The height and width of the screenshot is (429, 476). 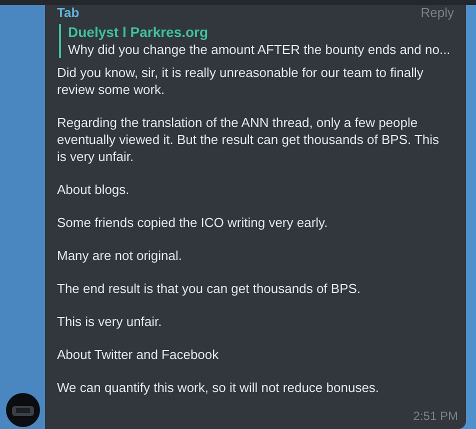 What do you see at coordinates (248, 139) in the screenshot?
I see `message-text: Regarding the translation of the ANN thread, only a few people eventually viewed it. But the result can get thousands of BPS. This is very unfair.` at bounding box center [248, 139].